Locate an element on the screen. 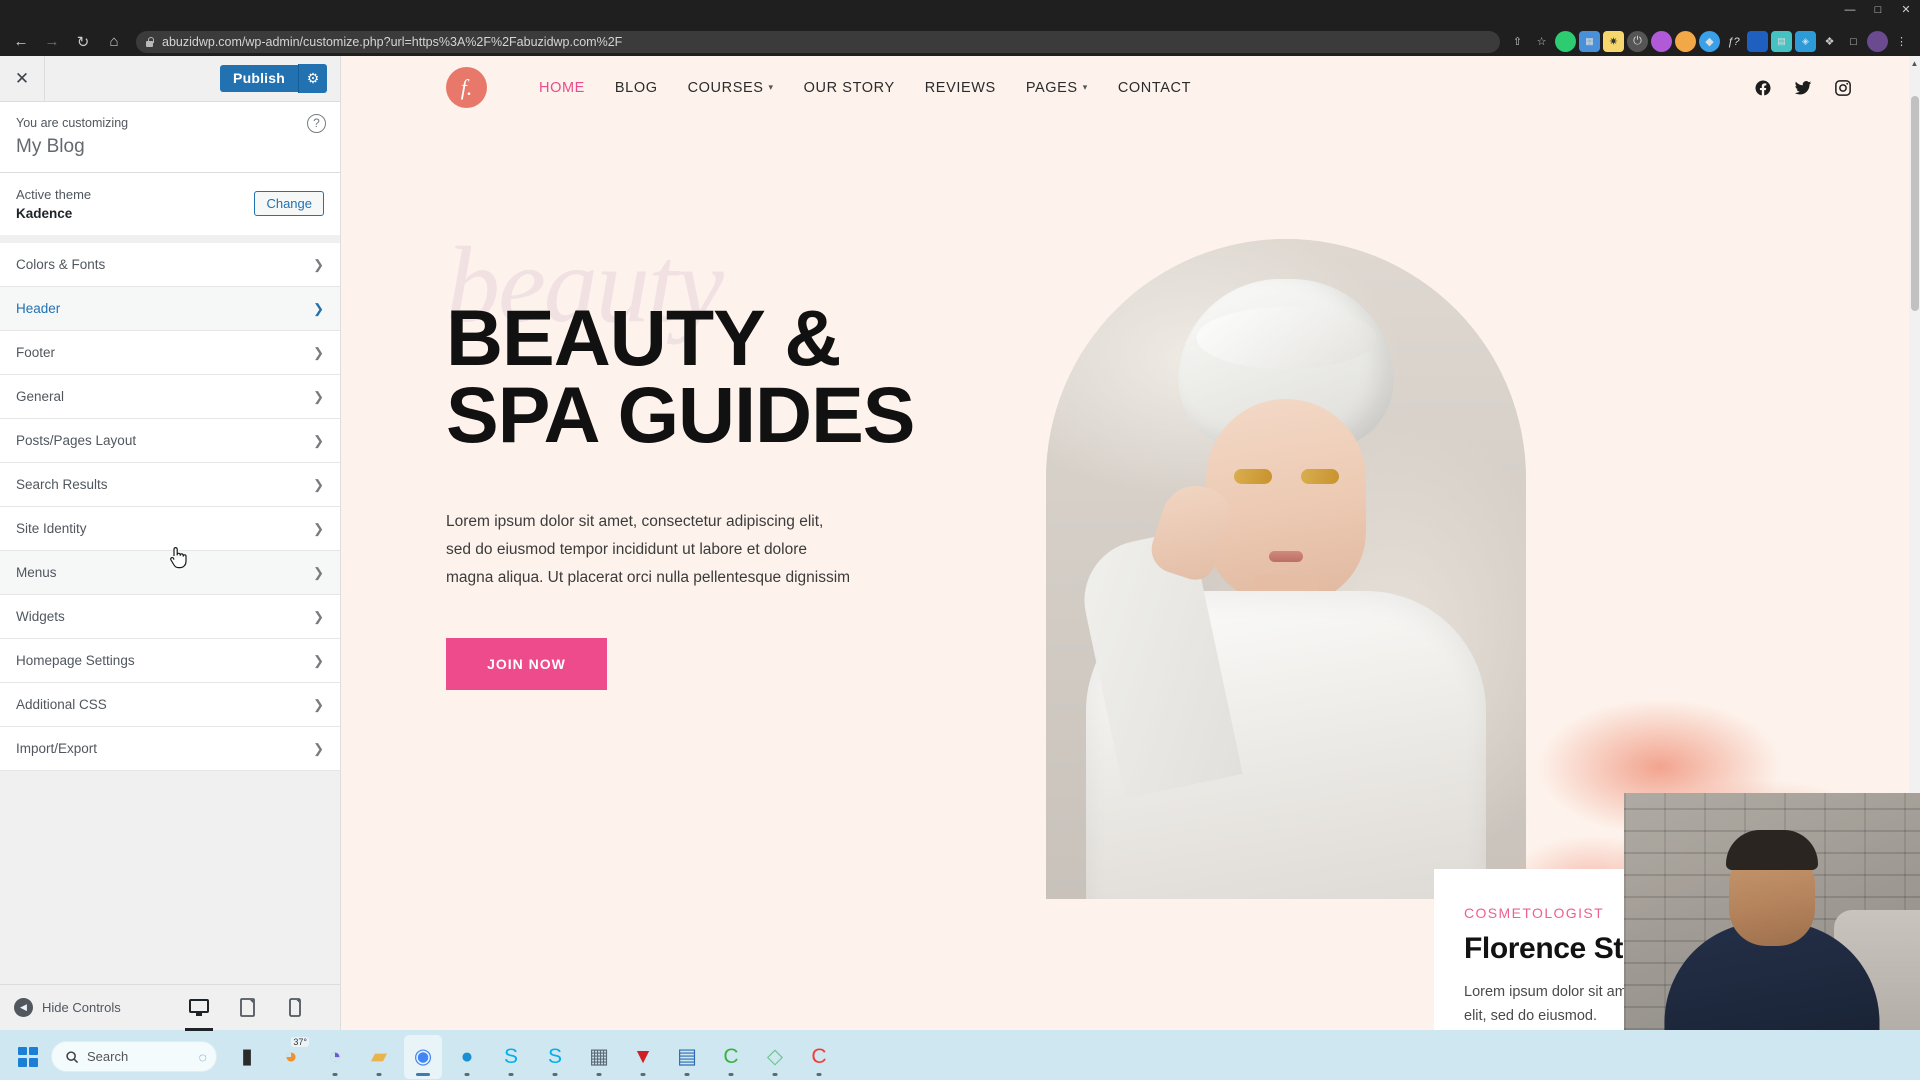  zoom-icon: ◔ is located at coordinates (335, 1056).